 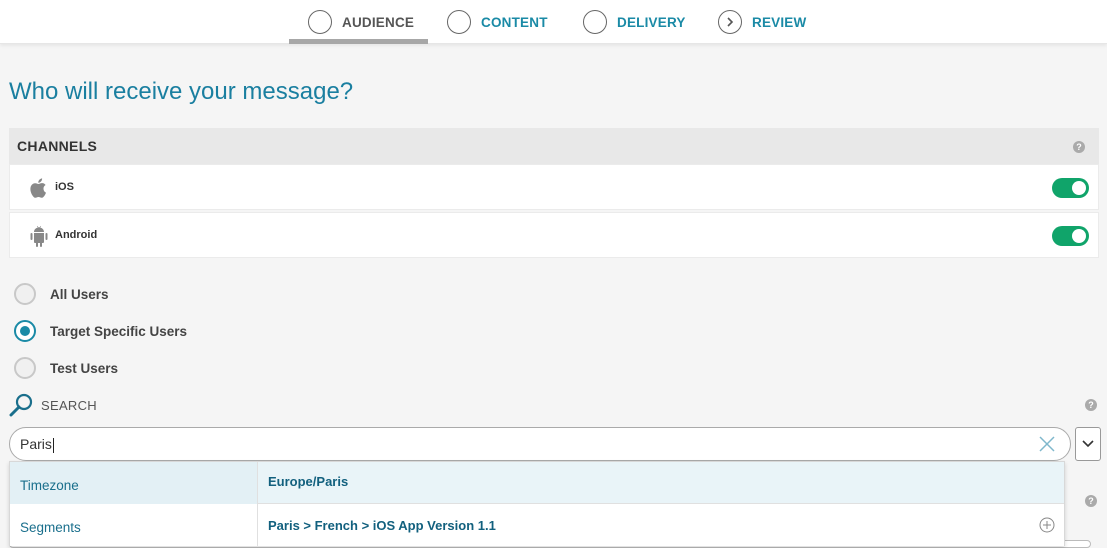 I want to click on suggestion-category: Timezone, so click(x=134, y=483).